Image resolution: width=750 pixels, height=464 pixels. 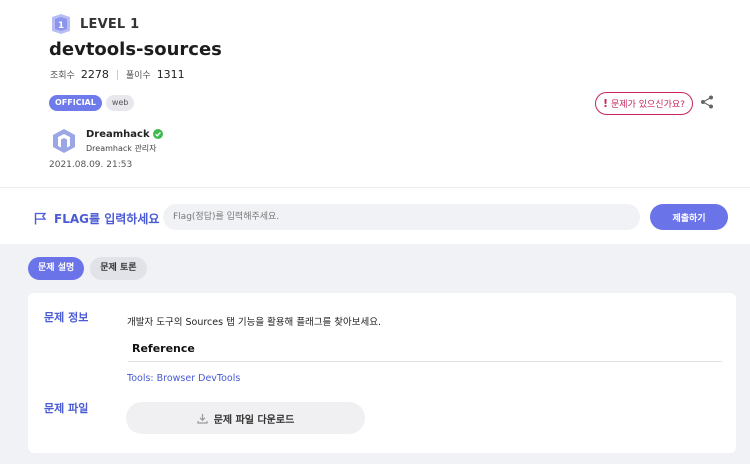 I want to click on report-problem-button: ! 문제가 있으신가요?, so click(x=644, y=103).